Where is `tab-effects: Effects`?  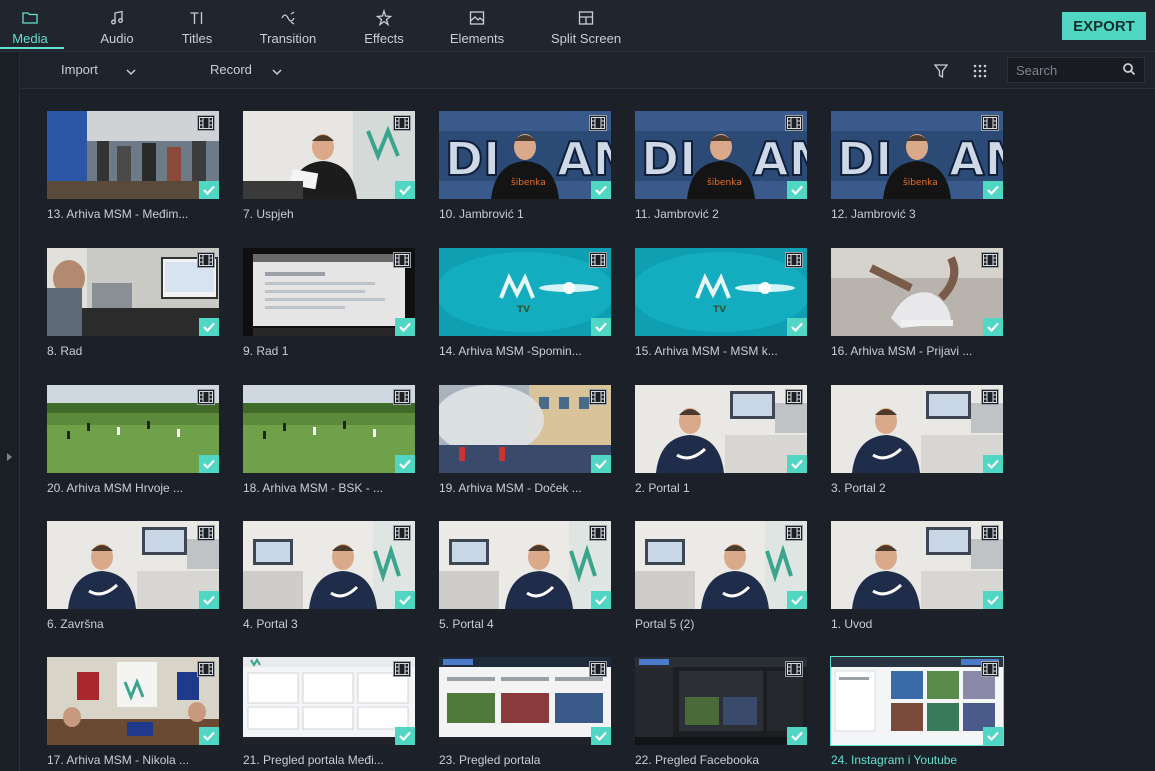 tab-effects: Effects is located at coordinates (384, 26).